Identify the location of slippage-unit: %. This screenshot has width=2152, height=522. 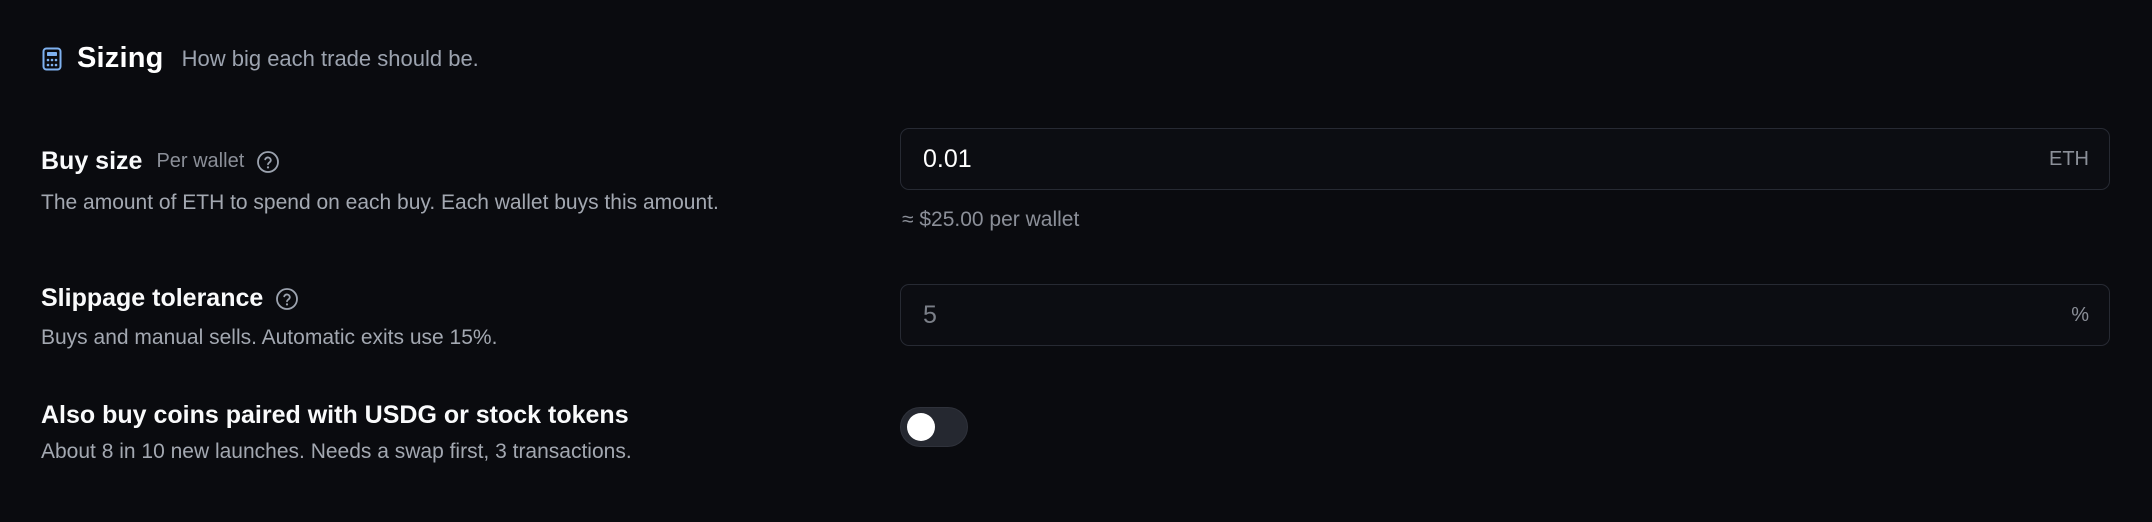
(2080, 314).